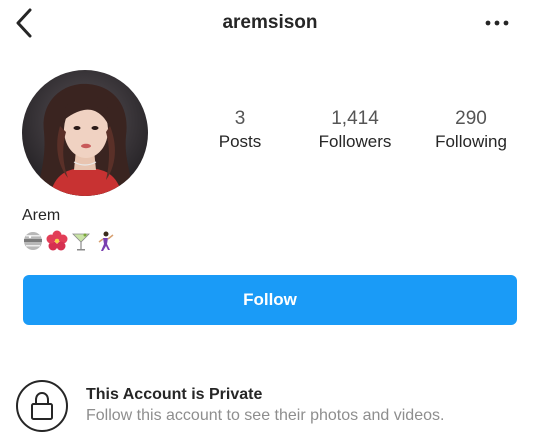  I want to click on profile-avatar, so click(85, 133).